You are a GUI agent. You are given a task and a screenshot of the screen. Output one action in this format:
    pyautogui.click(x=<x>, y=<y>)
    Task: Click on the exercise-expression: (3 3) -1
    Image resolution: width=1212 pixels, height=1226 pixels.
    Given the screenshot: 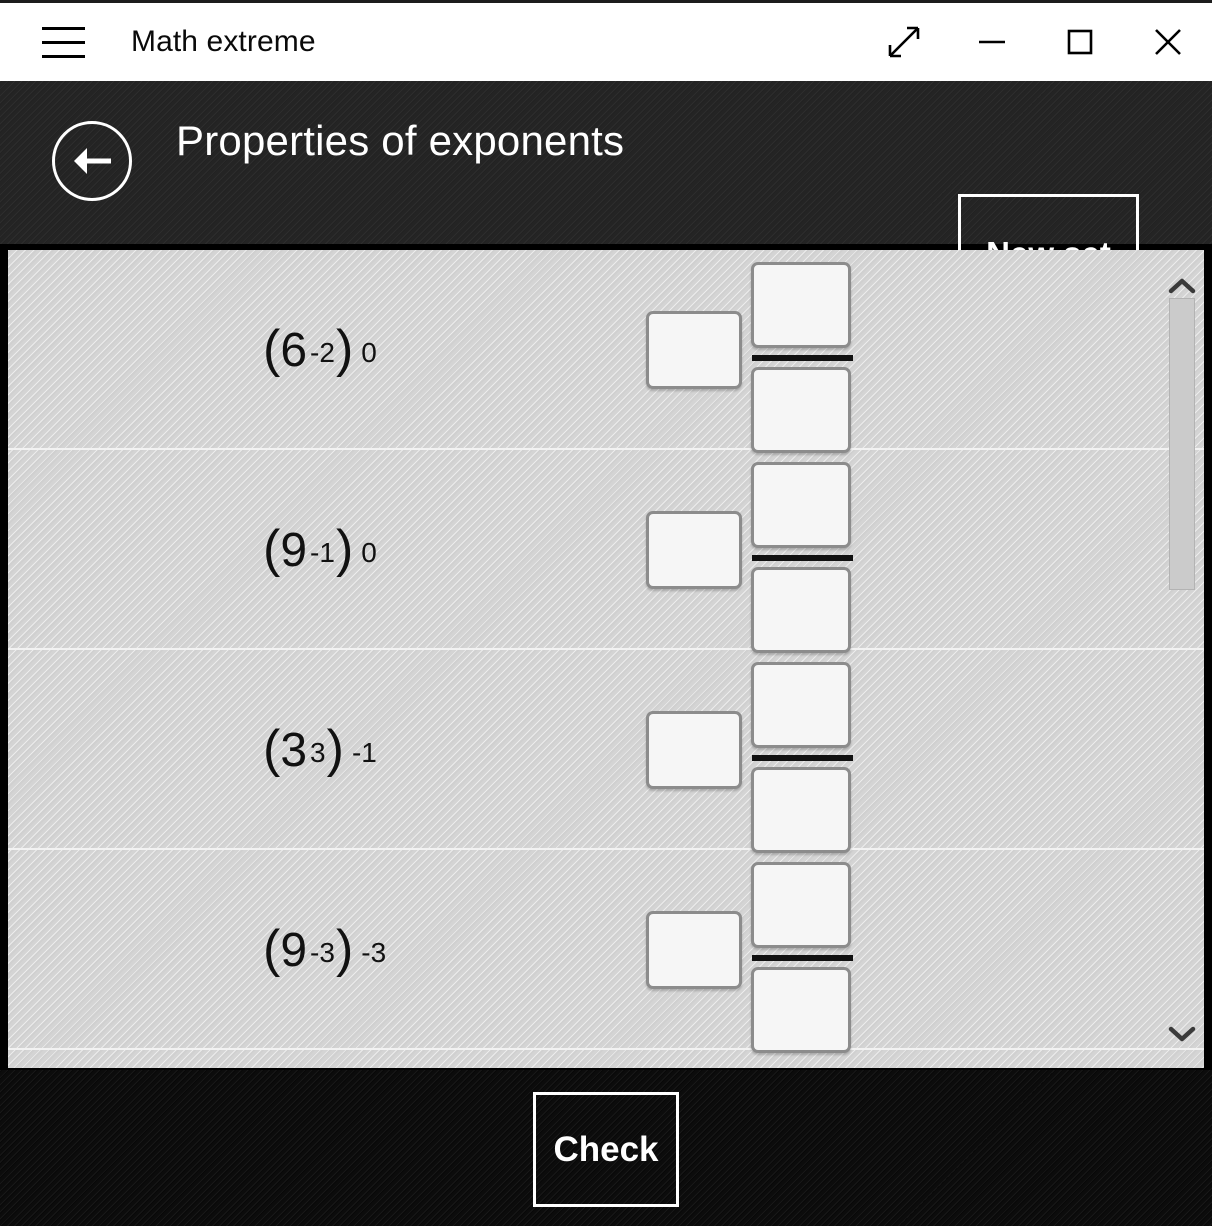 What is the action you would take?
    pyautogui.click(x=320, y=749)
    